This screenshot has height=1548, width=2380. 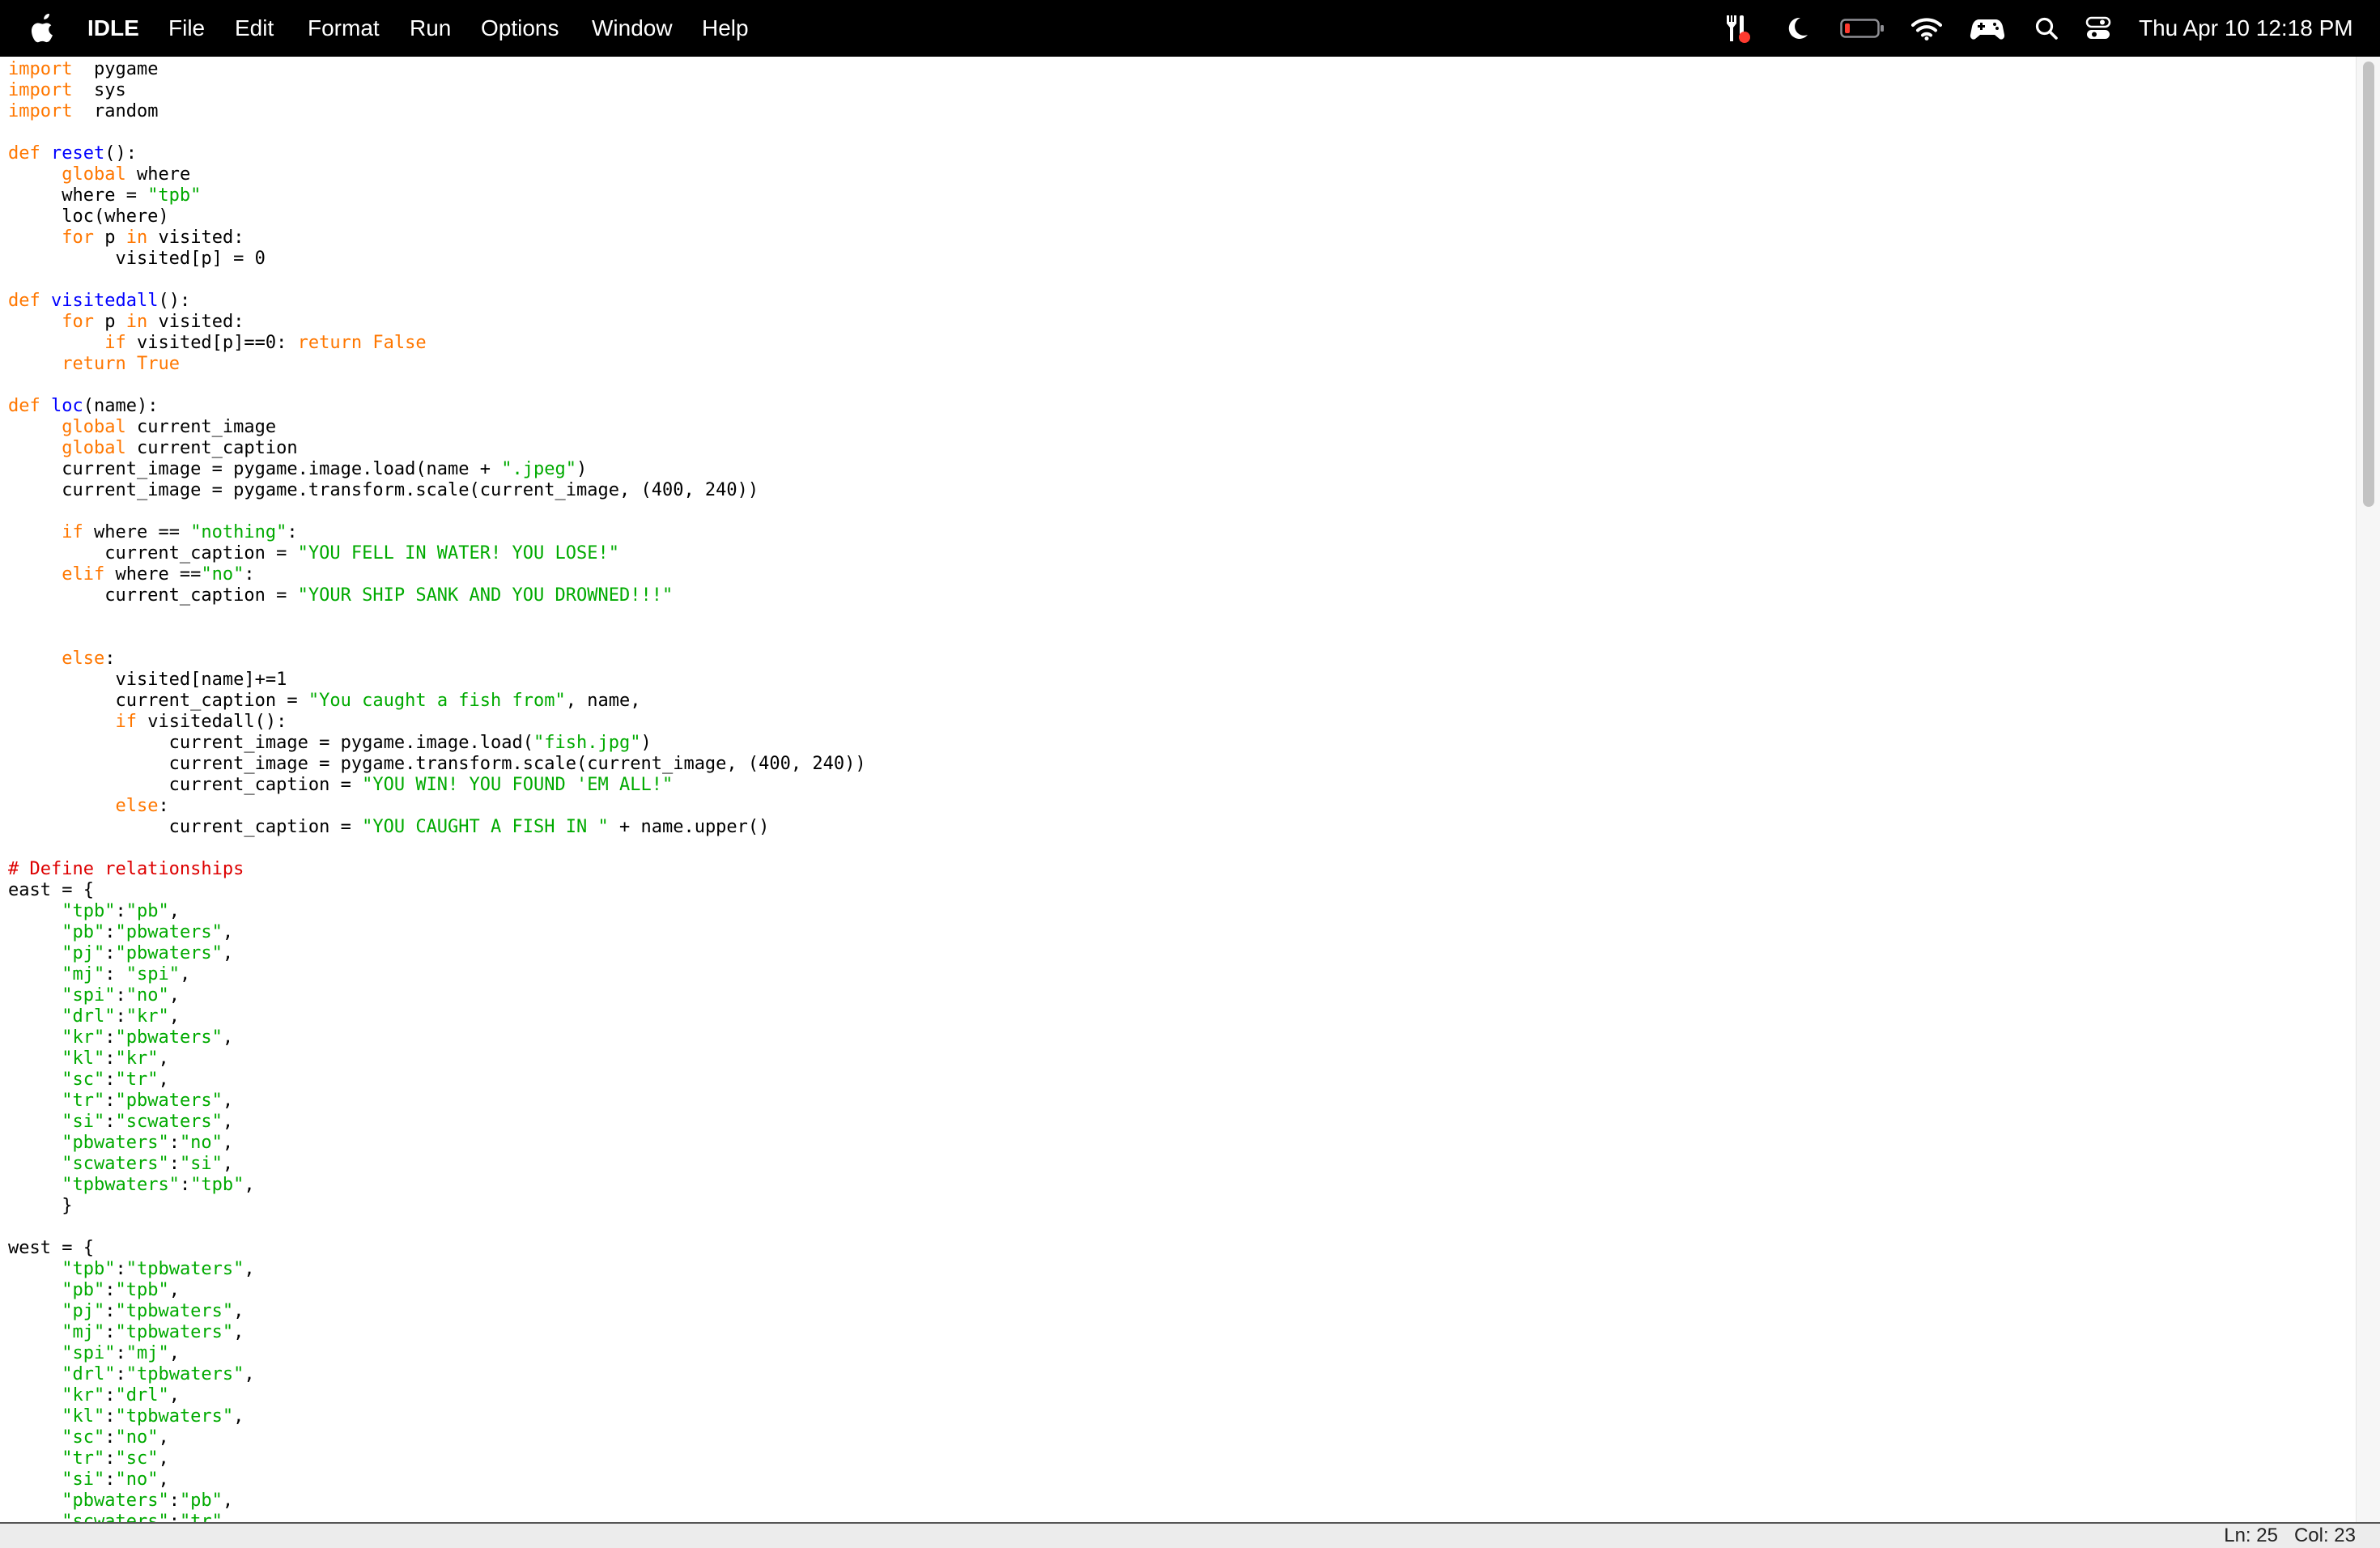 What do you see at coordinates (431, 29) in the screenshot?
I see `menu-run: Run` at bounding box center [431, 29].